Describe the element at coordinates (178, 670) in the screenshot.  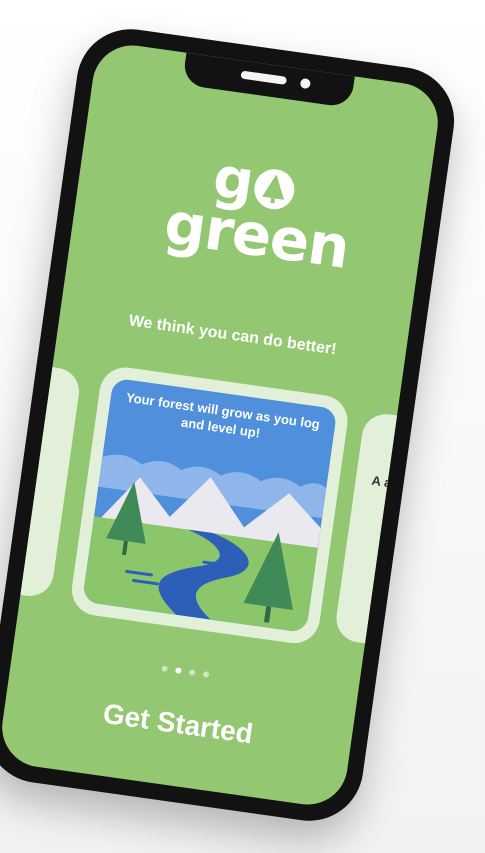
I see `pagination-dot-active` at that location.